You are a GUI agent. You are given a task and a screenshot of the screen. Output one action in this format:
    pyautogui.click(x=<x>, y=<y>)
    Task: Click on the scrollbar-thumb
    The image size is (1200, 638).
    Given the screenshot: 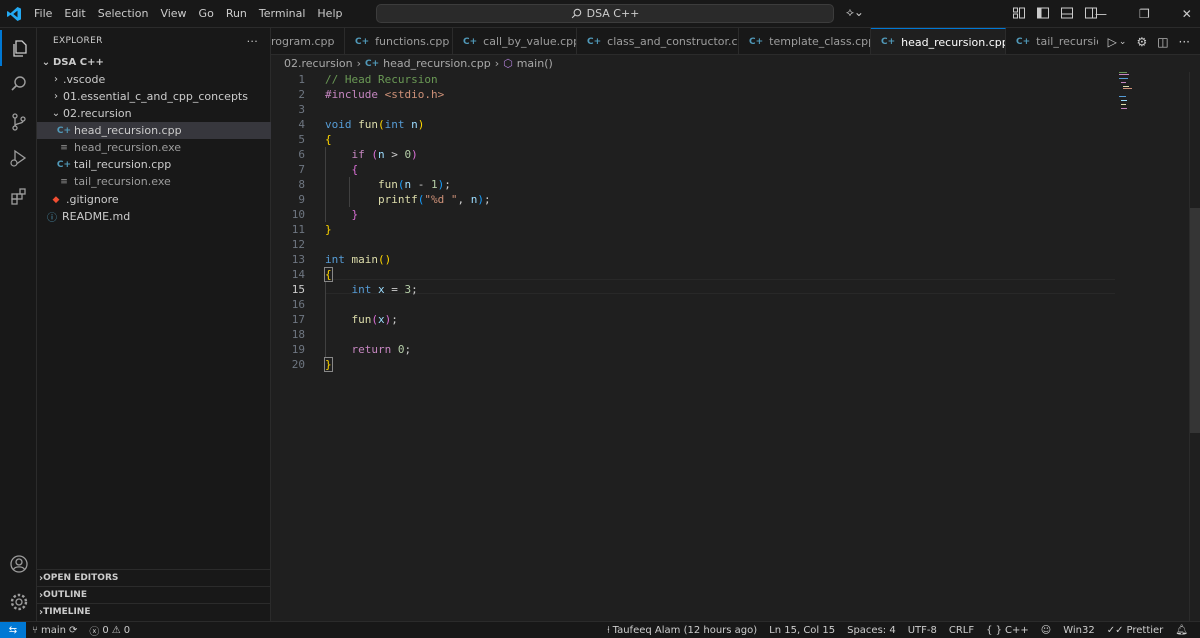 What is the action you would take?
    pyautogui.click(x=1195, y=320)
    